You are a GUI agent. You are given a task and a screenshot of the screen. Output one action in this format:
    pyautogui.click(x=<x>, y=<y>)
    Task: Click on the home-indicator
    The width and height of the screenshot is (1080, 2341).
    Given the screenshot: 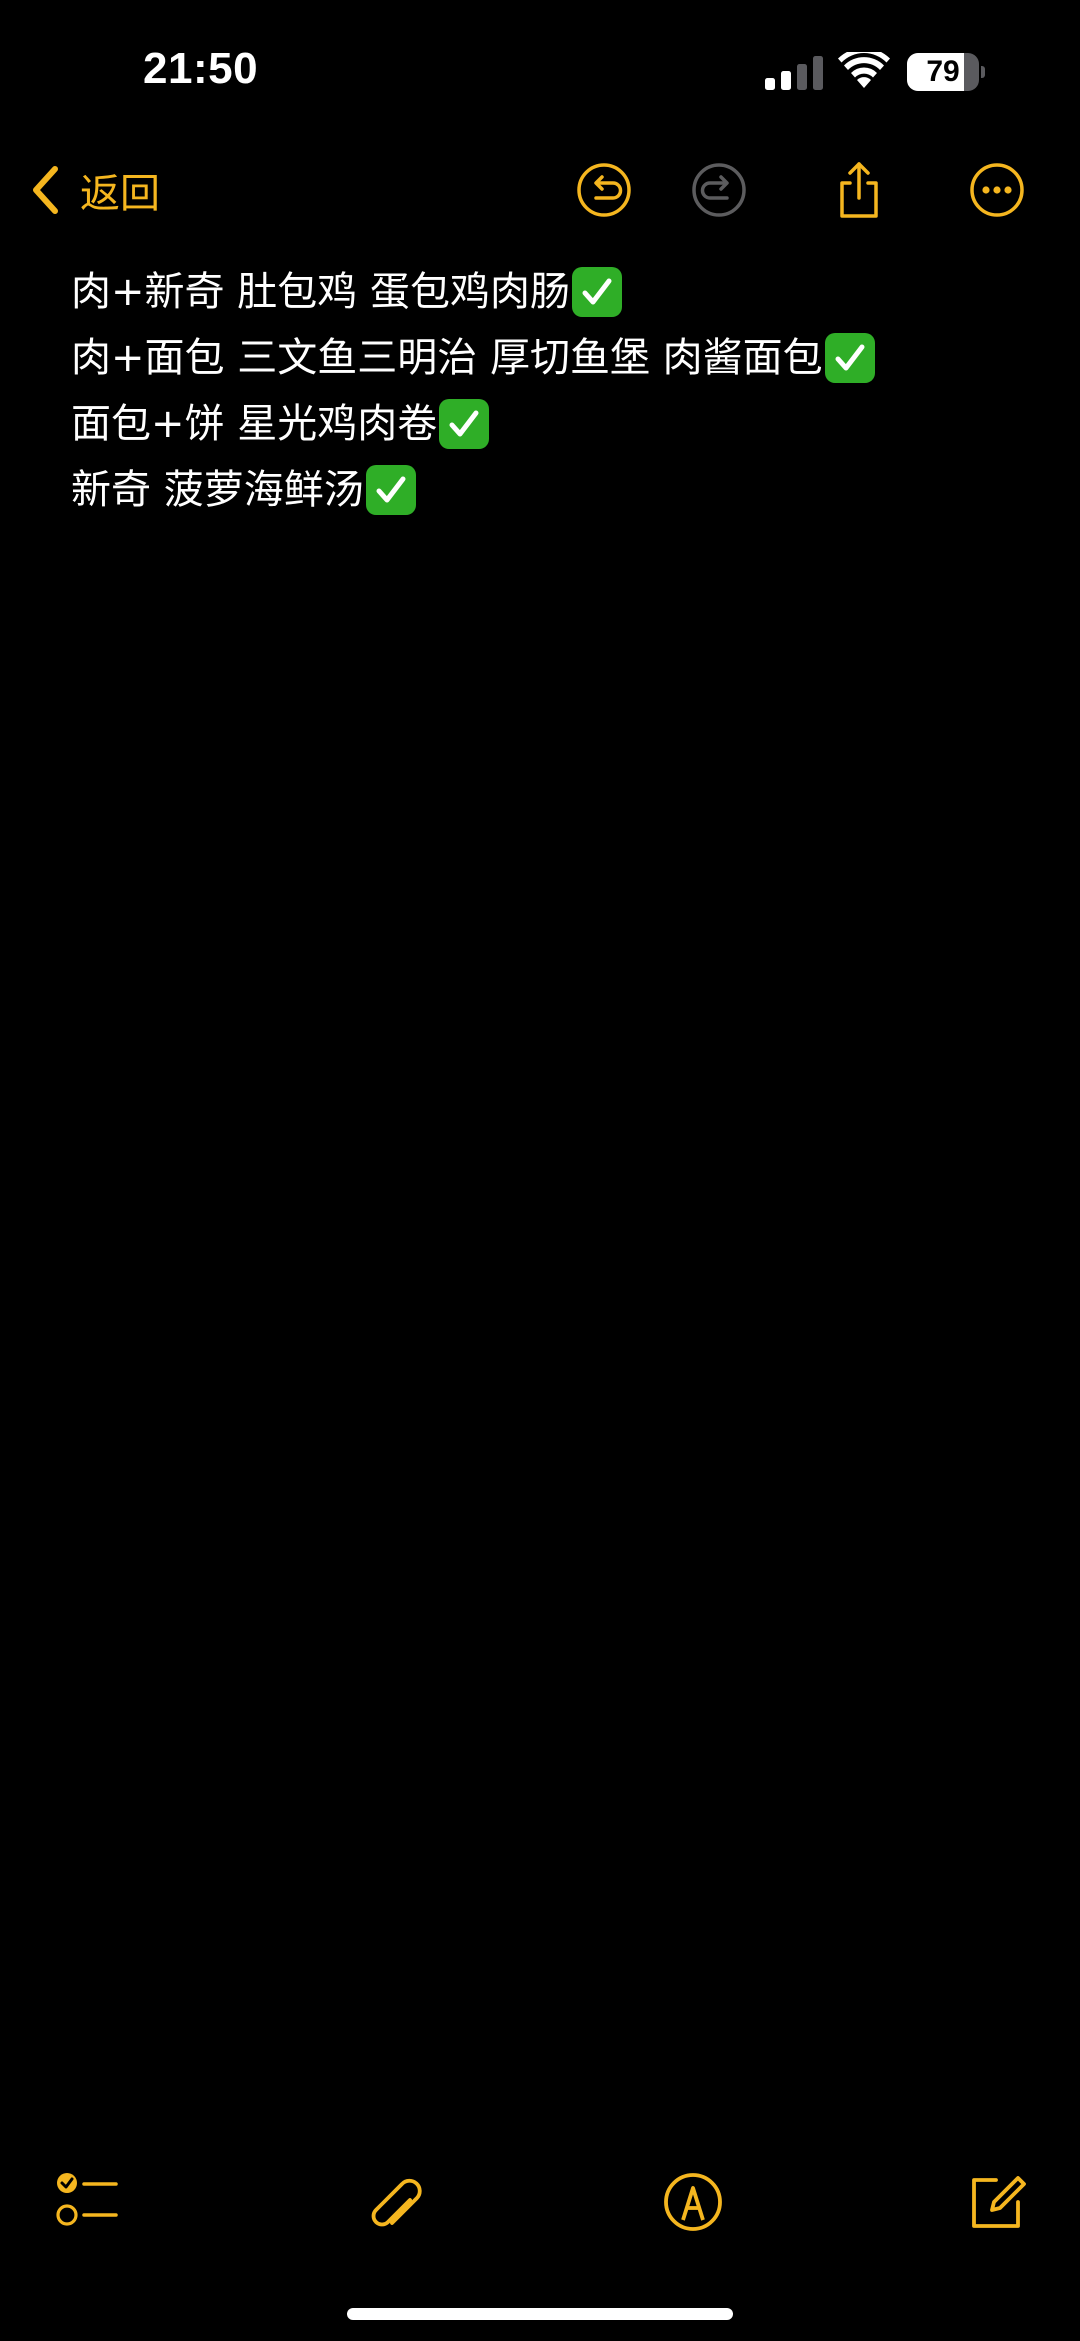 What is the action you would take?
    pyautogui.click(x=540, y=2314)
    